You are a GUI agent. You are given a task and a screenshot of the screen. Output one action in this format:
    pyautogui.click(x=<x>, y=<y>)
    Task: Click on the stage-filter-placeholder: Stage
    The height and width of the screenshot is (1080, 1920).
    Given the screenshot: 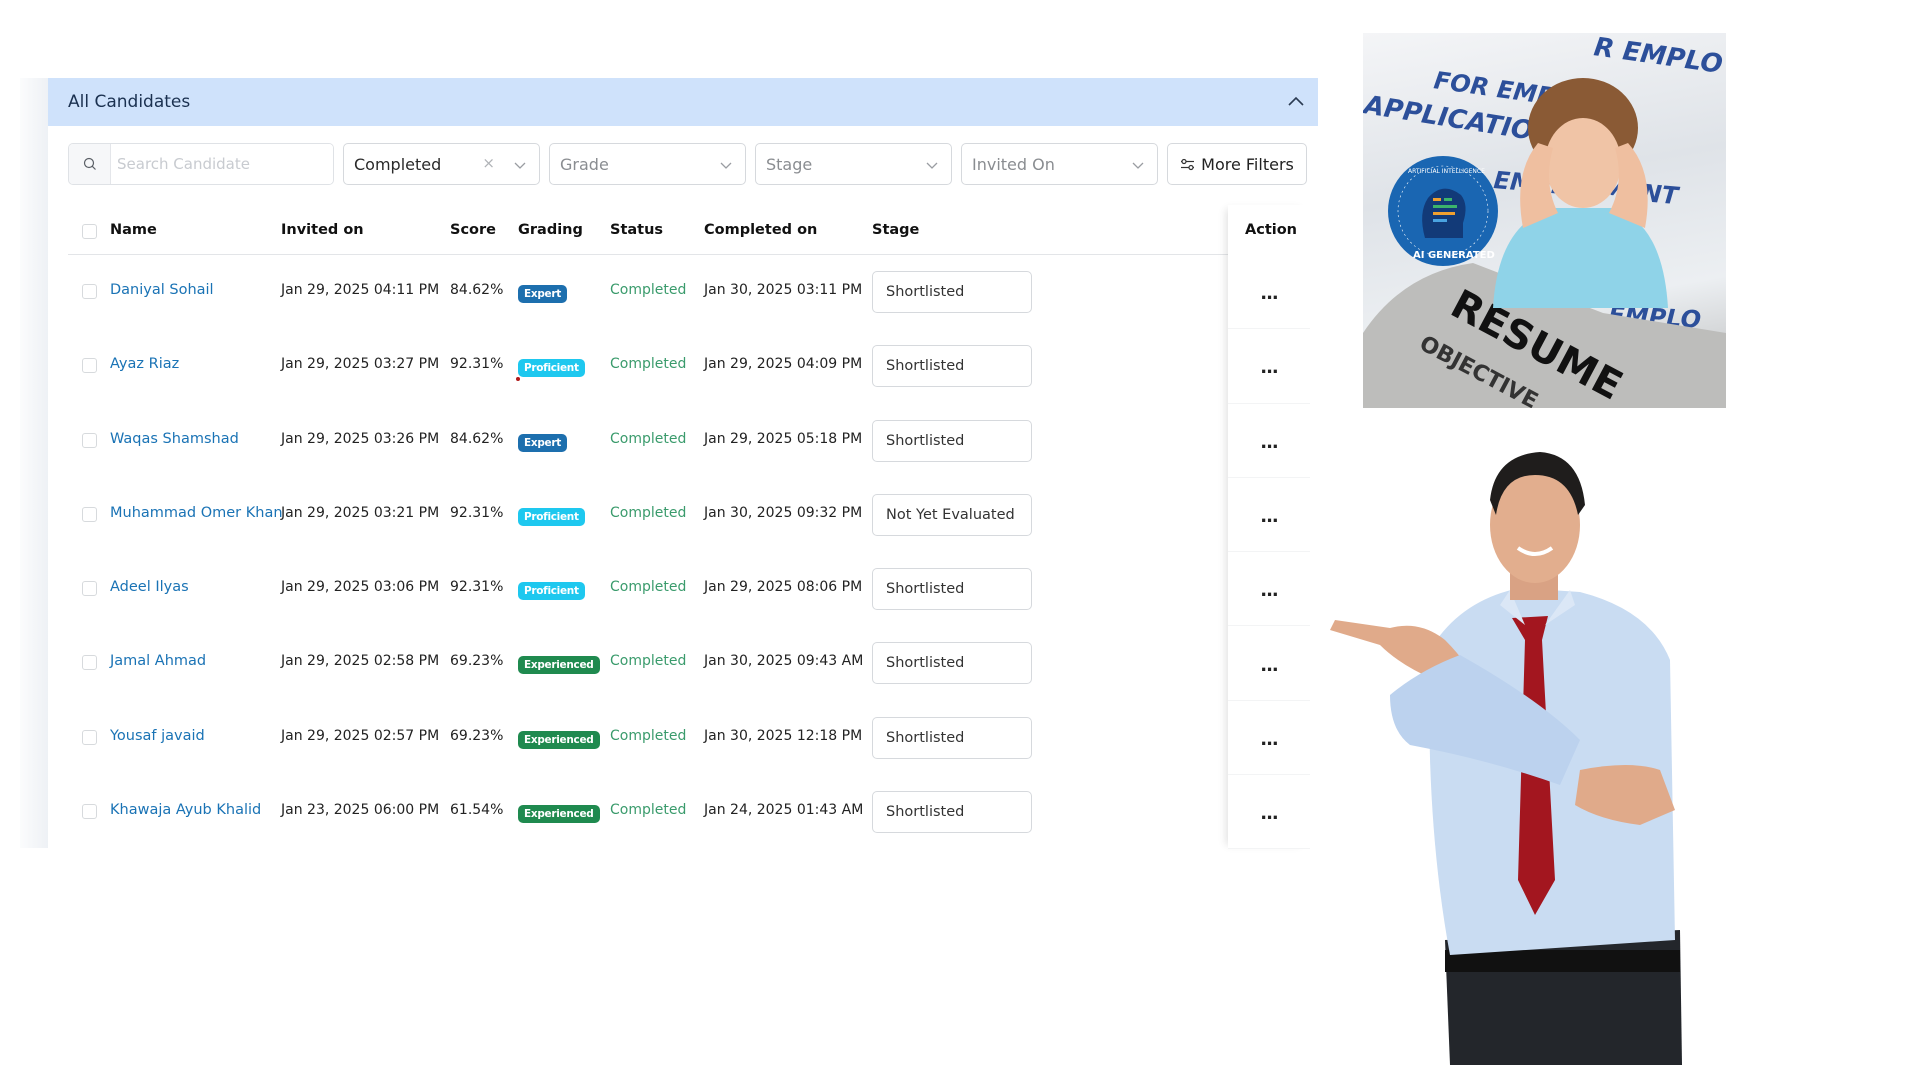 What is the action you would take?
    pyautogui.click(x=789, y=164)
    